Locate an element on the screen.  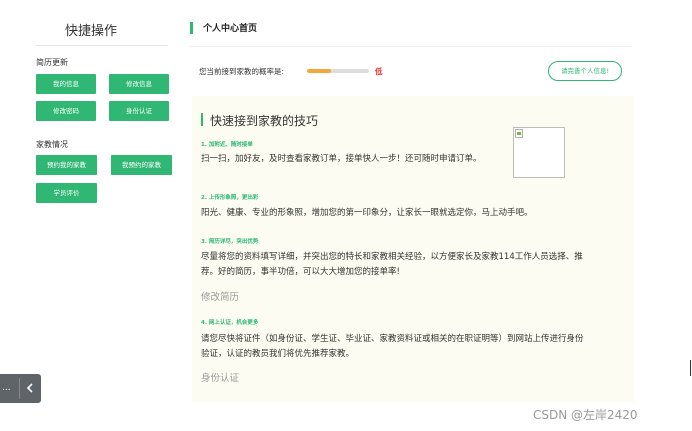
text-cursor-mark is located at coordinates (690, 368).